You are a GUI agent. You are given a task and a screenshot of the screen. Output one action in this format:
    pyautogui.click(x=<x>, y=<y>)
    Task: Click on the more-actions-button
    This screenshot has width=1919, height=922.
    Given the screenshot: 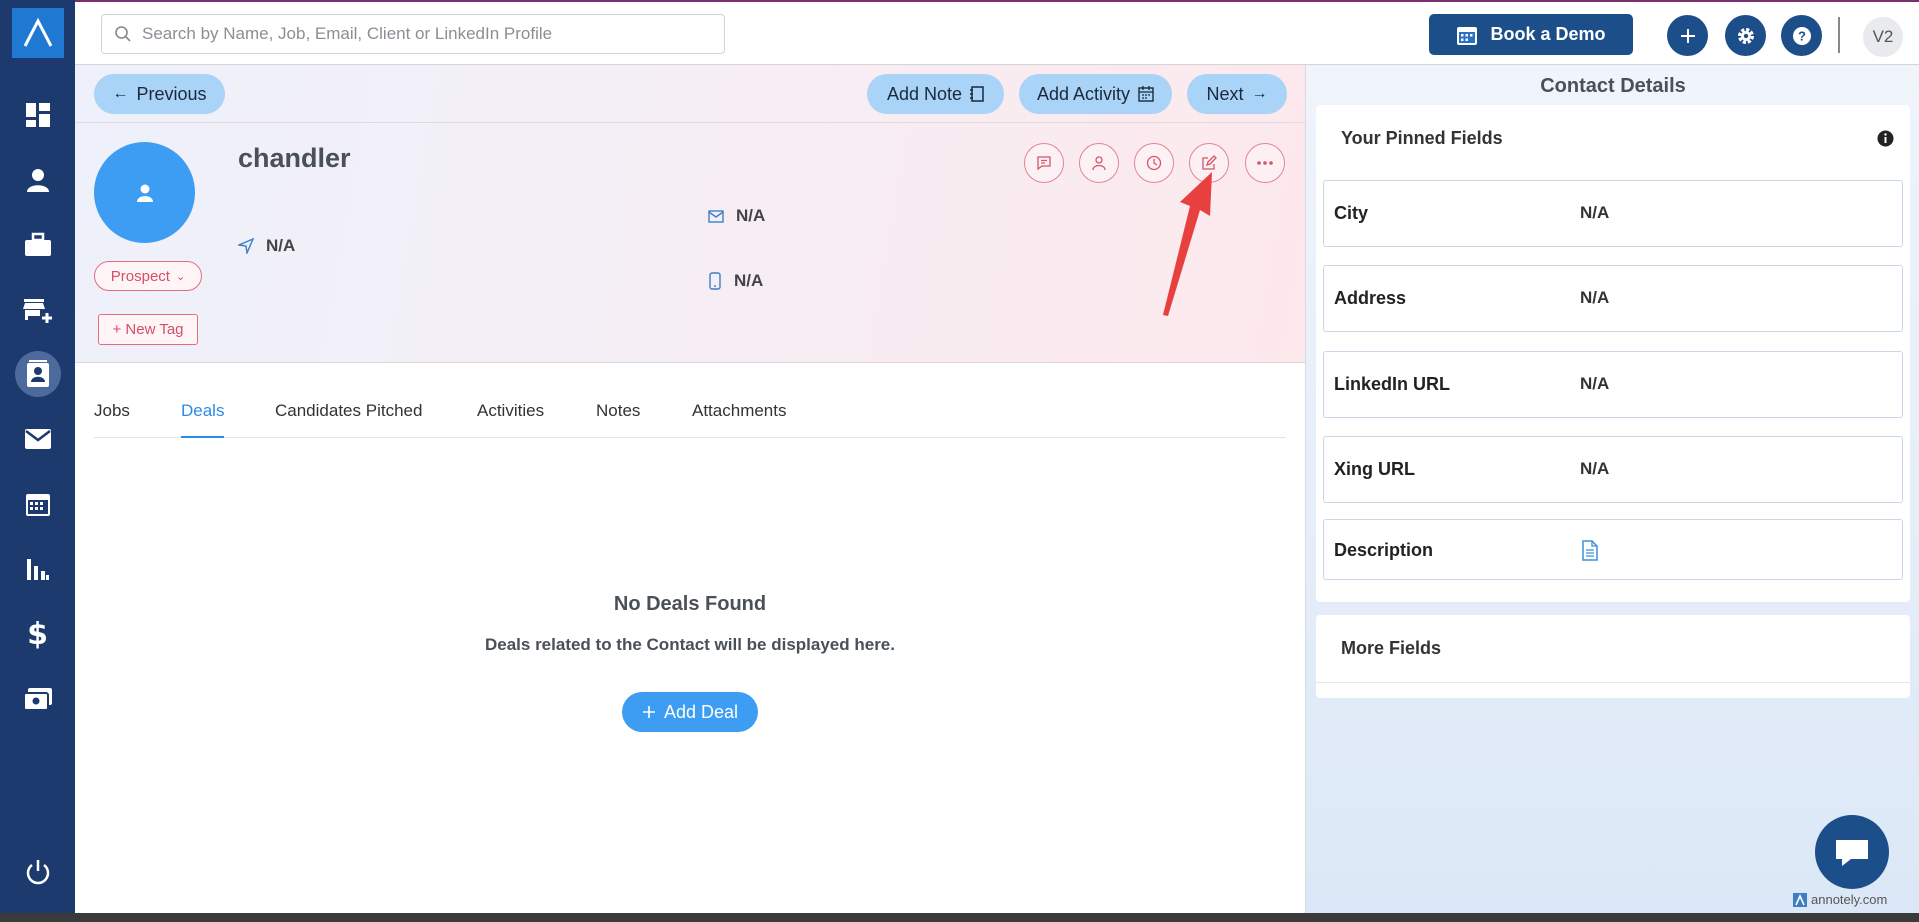 What is the action you would take?
    pyautogui.click(x=1265, y=163)
    